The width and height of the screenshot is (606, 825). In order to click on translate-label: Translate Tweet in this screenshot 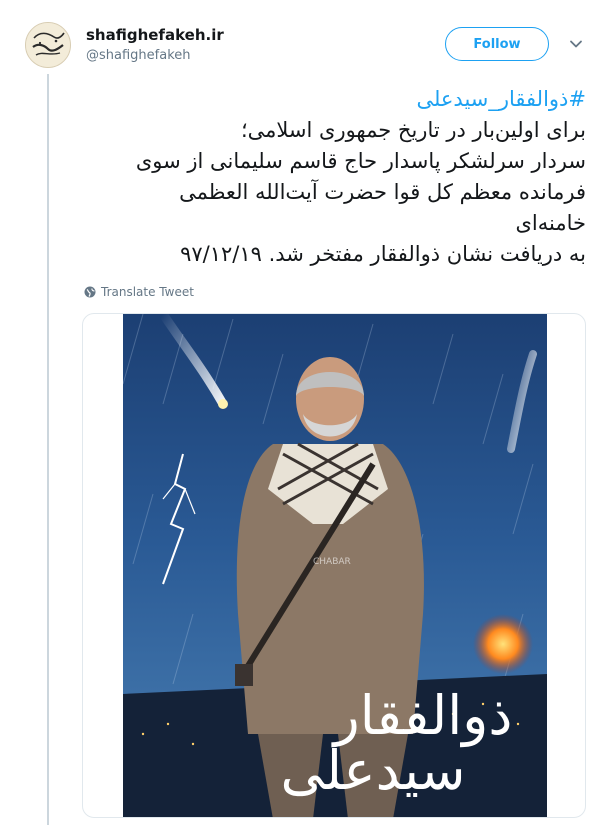, I will do `click(147, 292)`.